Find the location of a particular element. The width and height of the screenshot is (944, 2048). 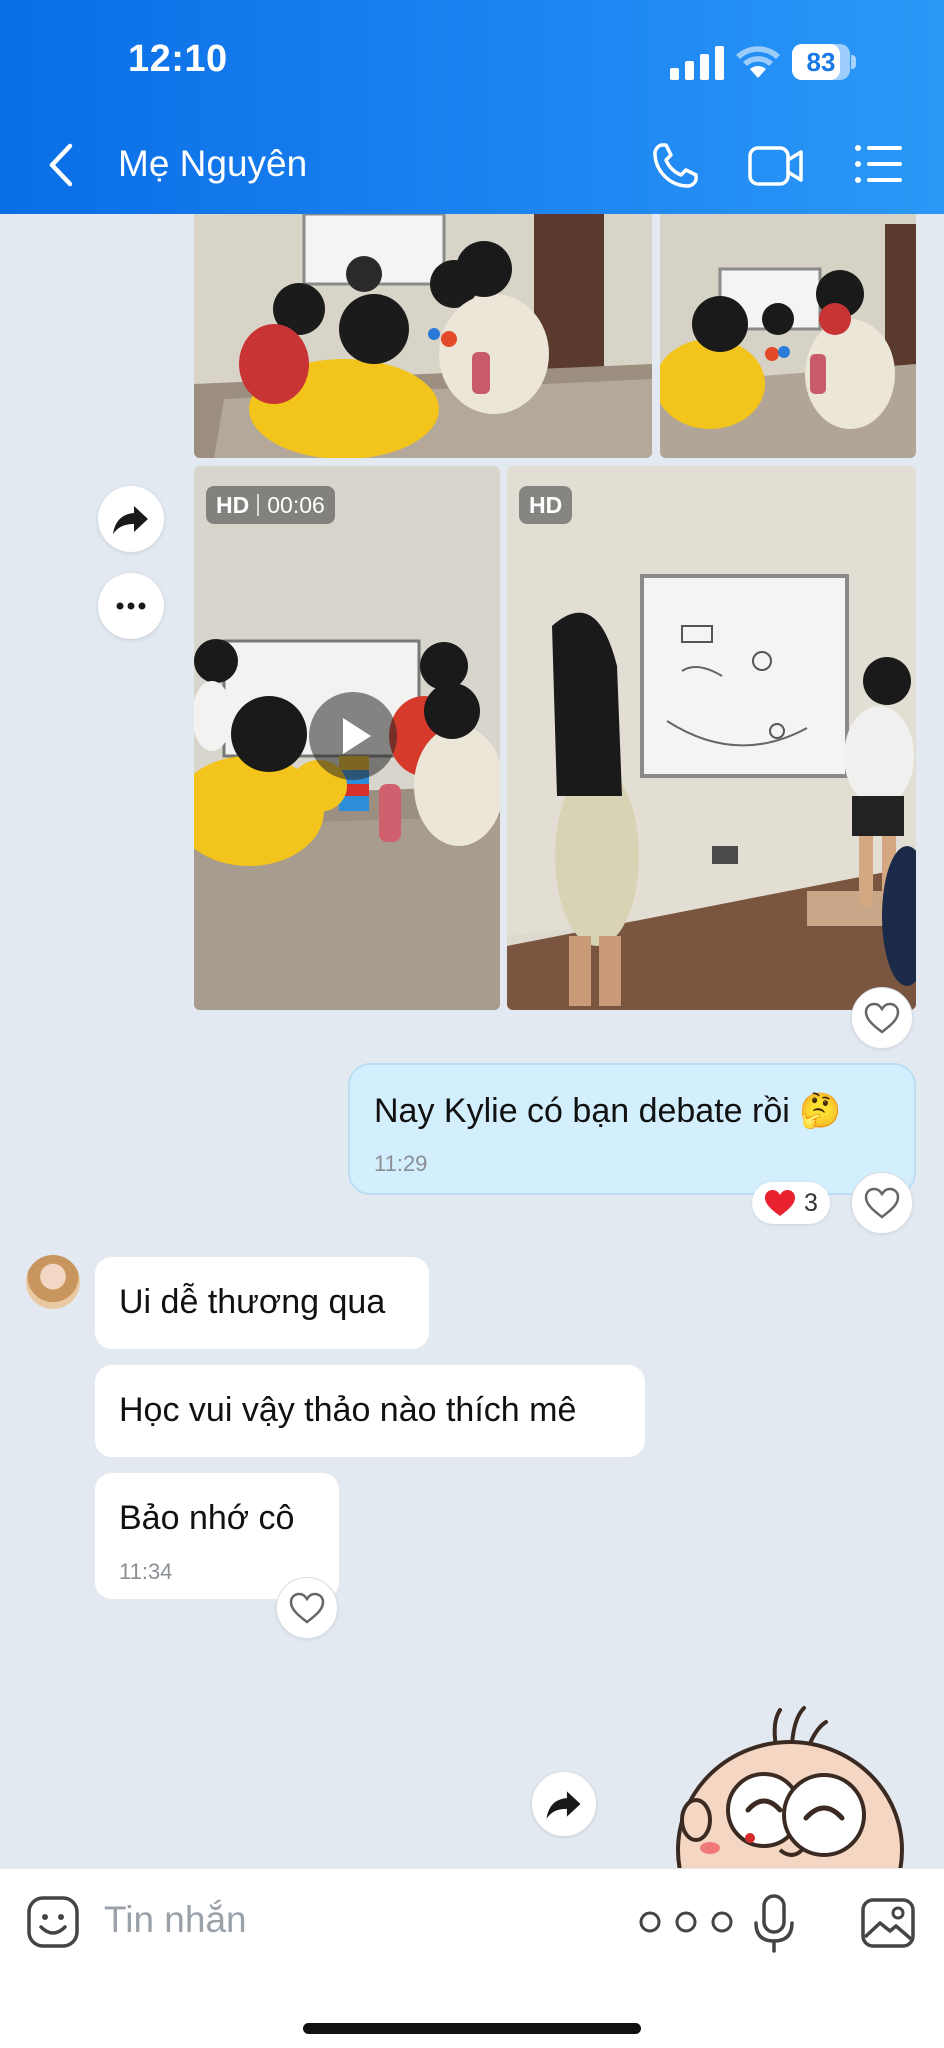

play-button is located at coordinates (353, 736).